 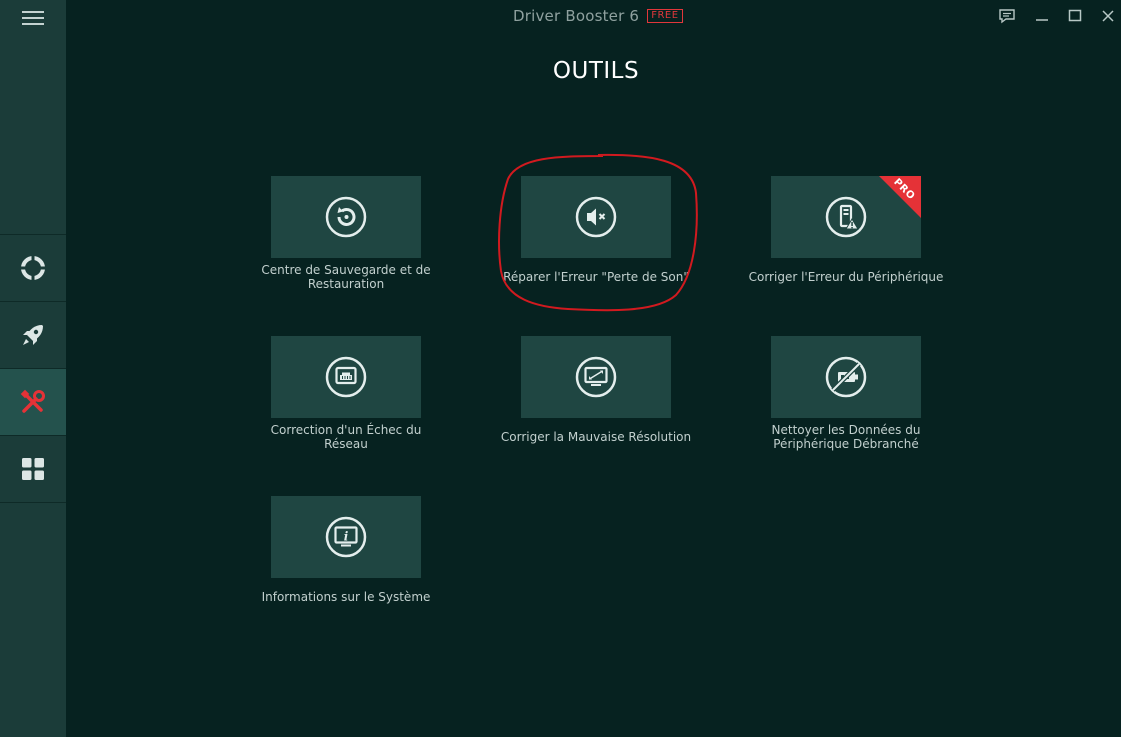 I want to click on rocket-icon, so click(x=33, y=335).